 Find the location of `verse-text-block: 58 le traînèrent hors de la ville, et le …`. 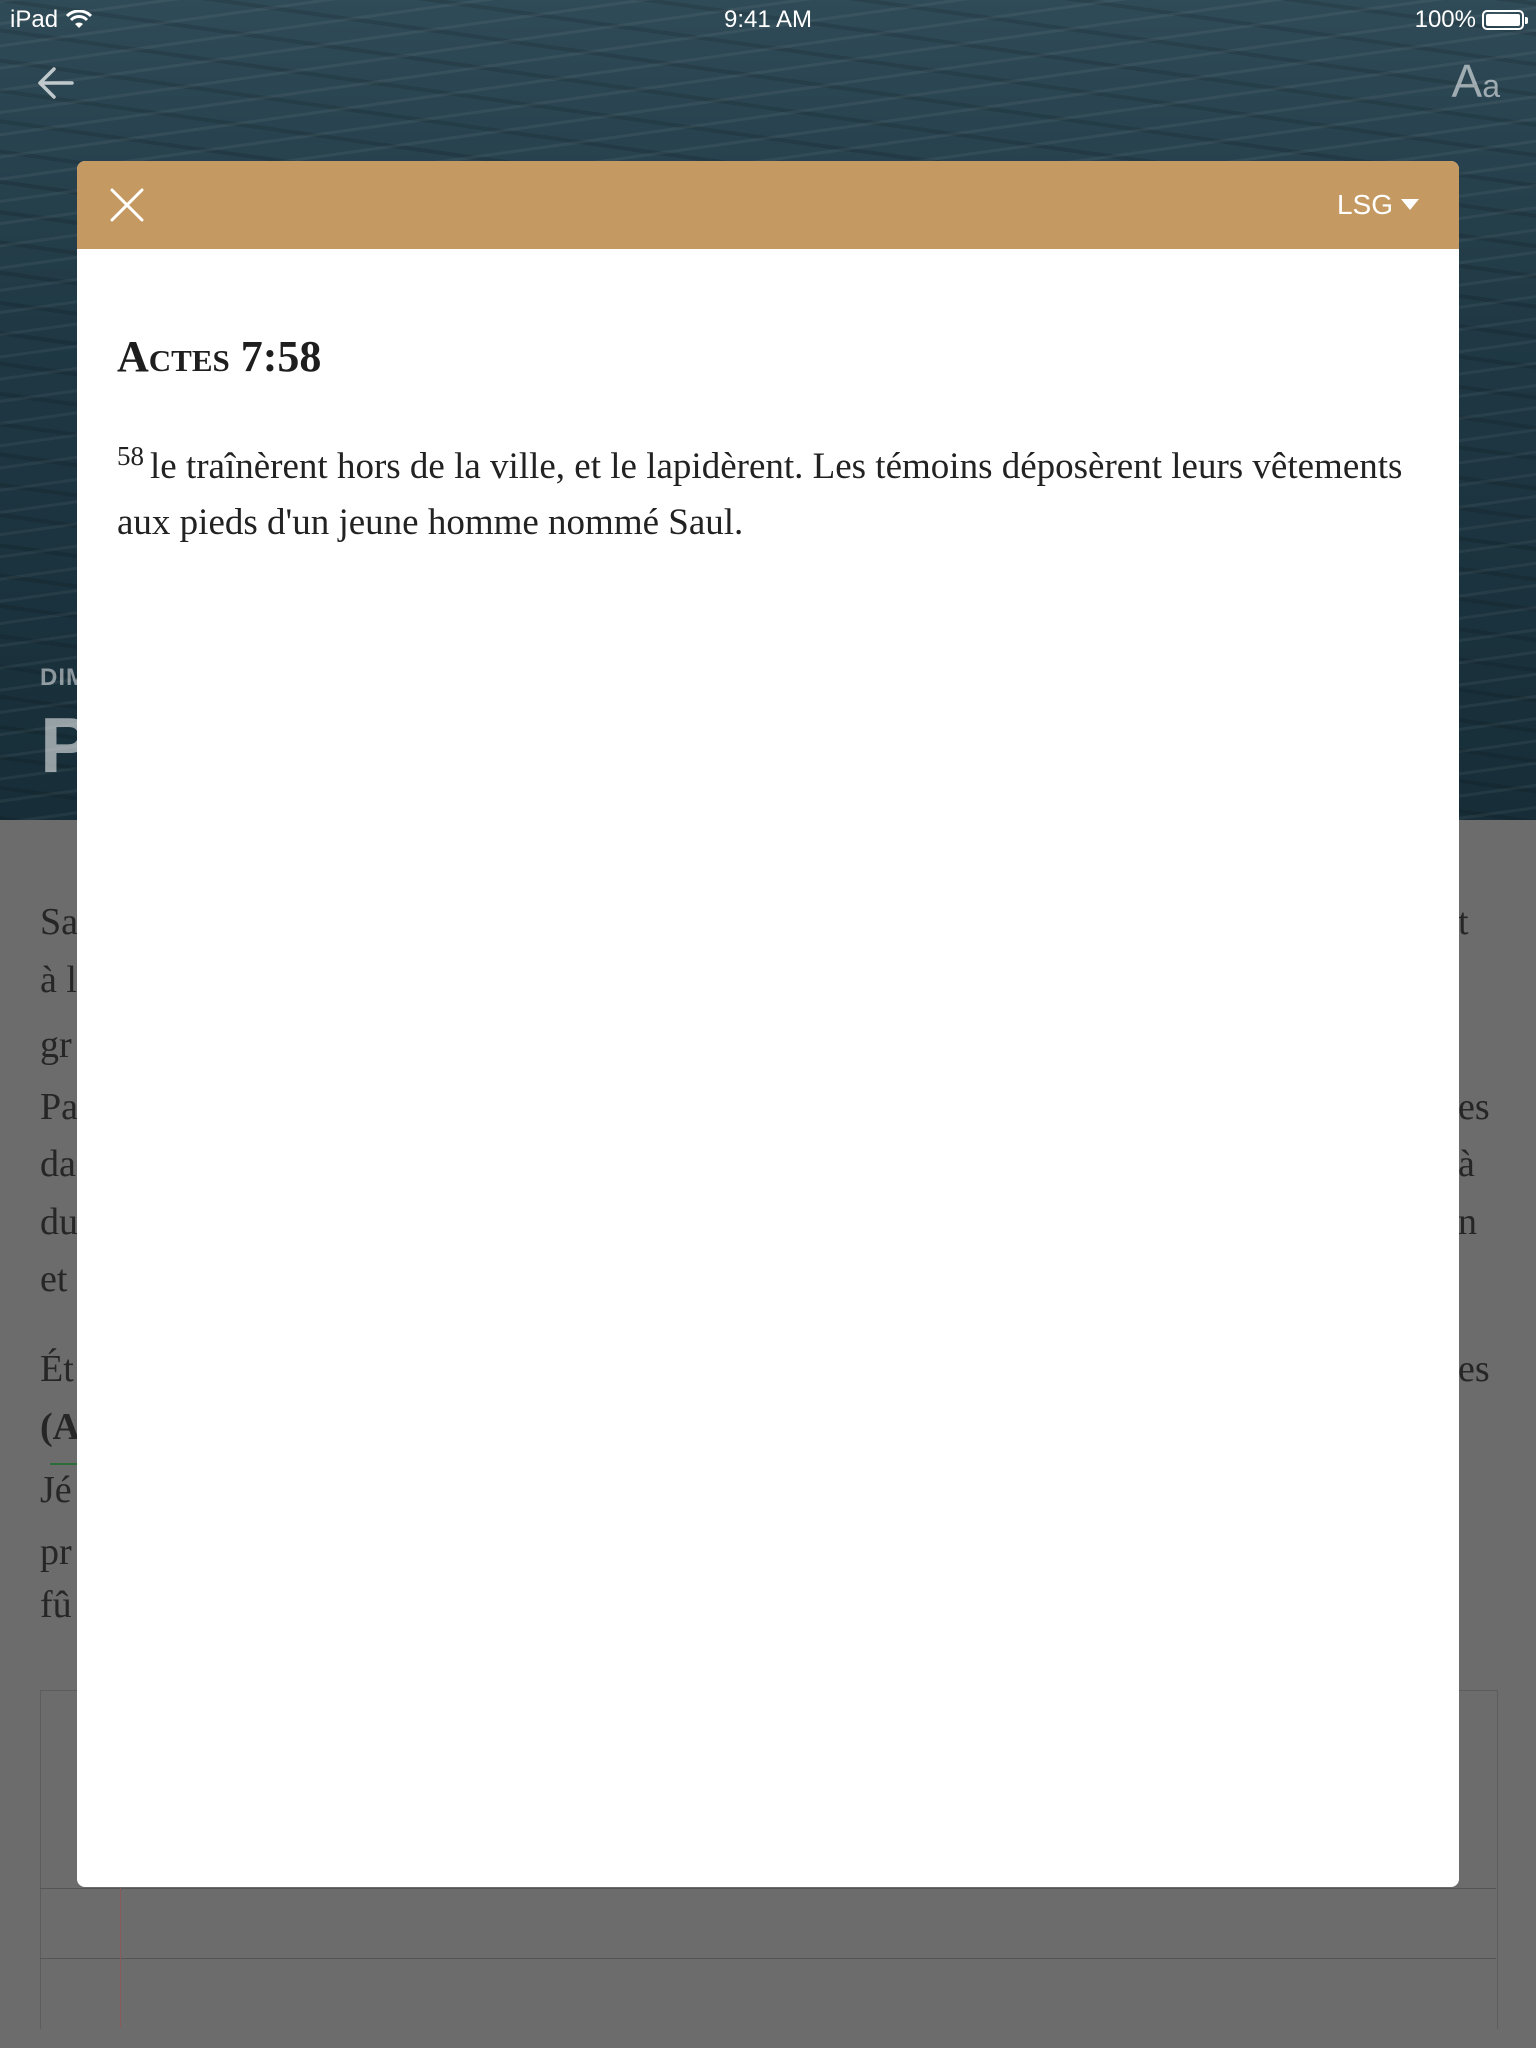

verse-text-block: 58 le traînèrent hors de la ville, et le … is located at coordinates (772, 495).